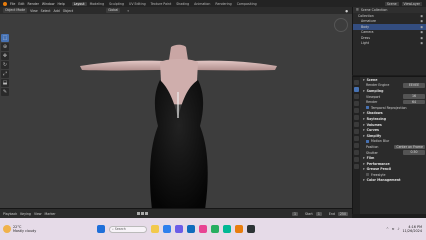 The height and width of the screenshot is (240, 426). Describe the element at coordinates (411, 3) in the screenshot. I see `view-layer-selector: ViewLayer` at that location.